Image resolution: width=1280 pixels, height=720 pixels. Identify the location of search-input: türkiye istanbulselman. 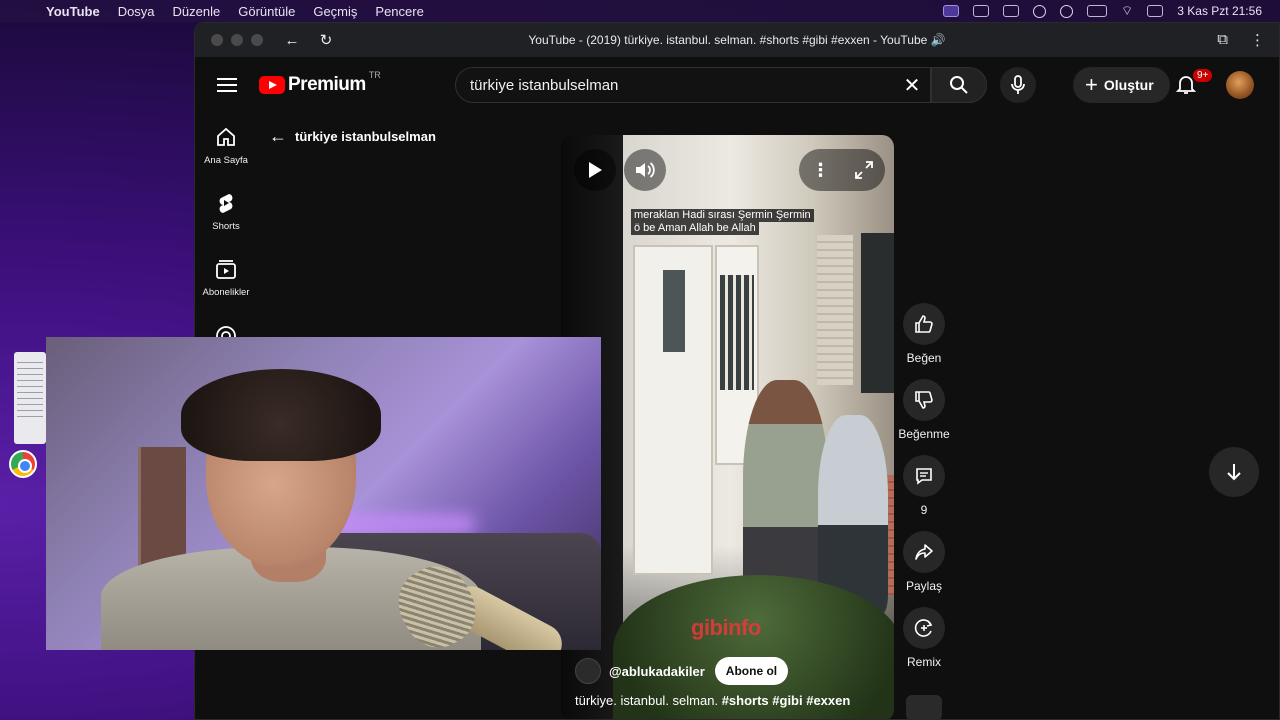
(675, 85).